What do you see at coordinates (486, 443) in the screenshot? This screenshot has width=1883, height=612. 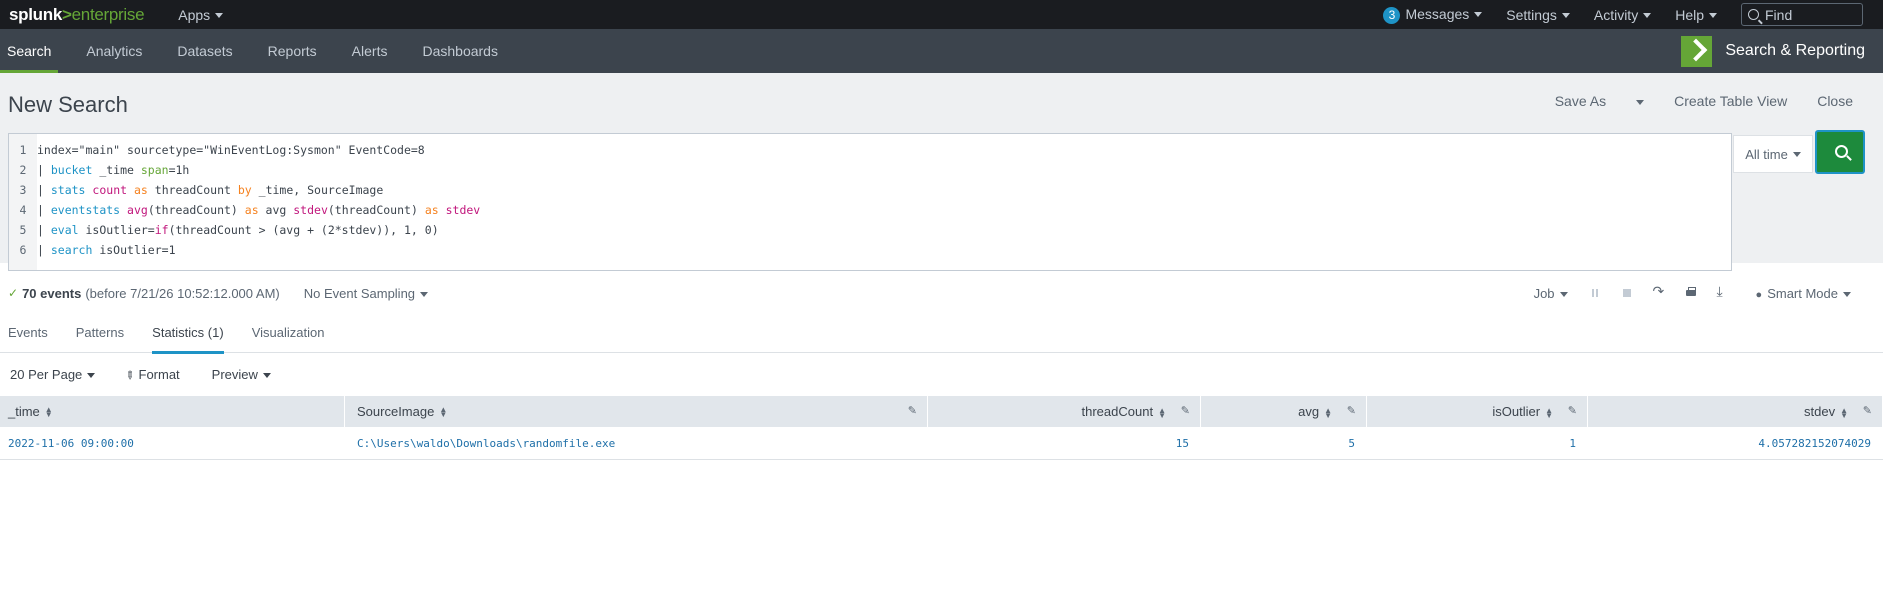 I see `cell-value: C:\Users\waldo\Downloads\randomfile.exe` at bounding box center [486, 443].